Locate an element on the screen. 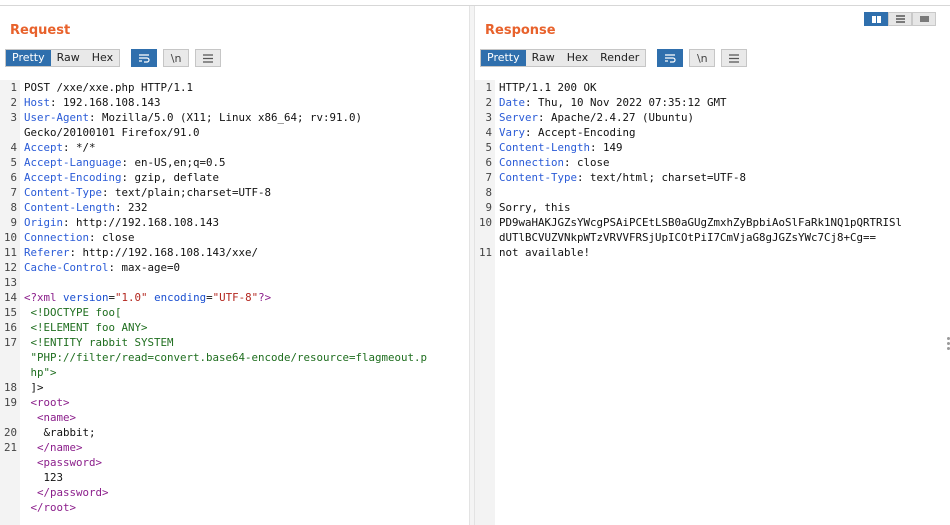  code-line: 5 Accept-Language: en-US,en;q=0.5 is located at coordinates (234, 162).